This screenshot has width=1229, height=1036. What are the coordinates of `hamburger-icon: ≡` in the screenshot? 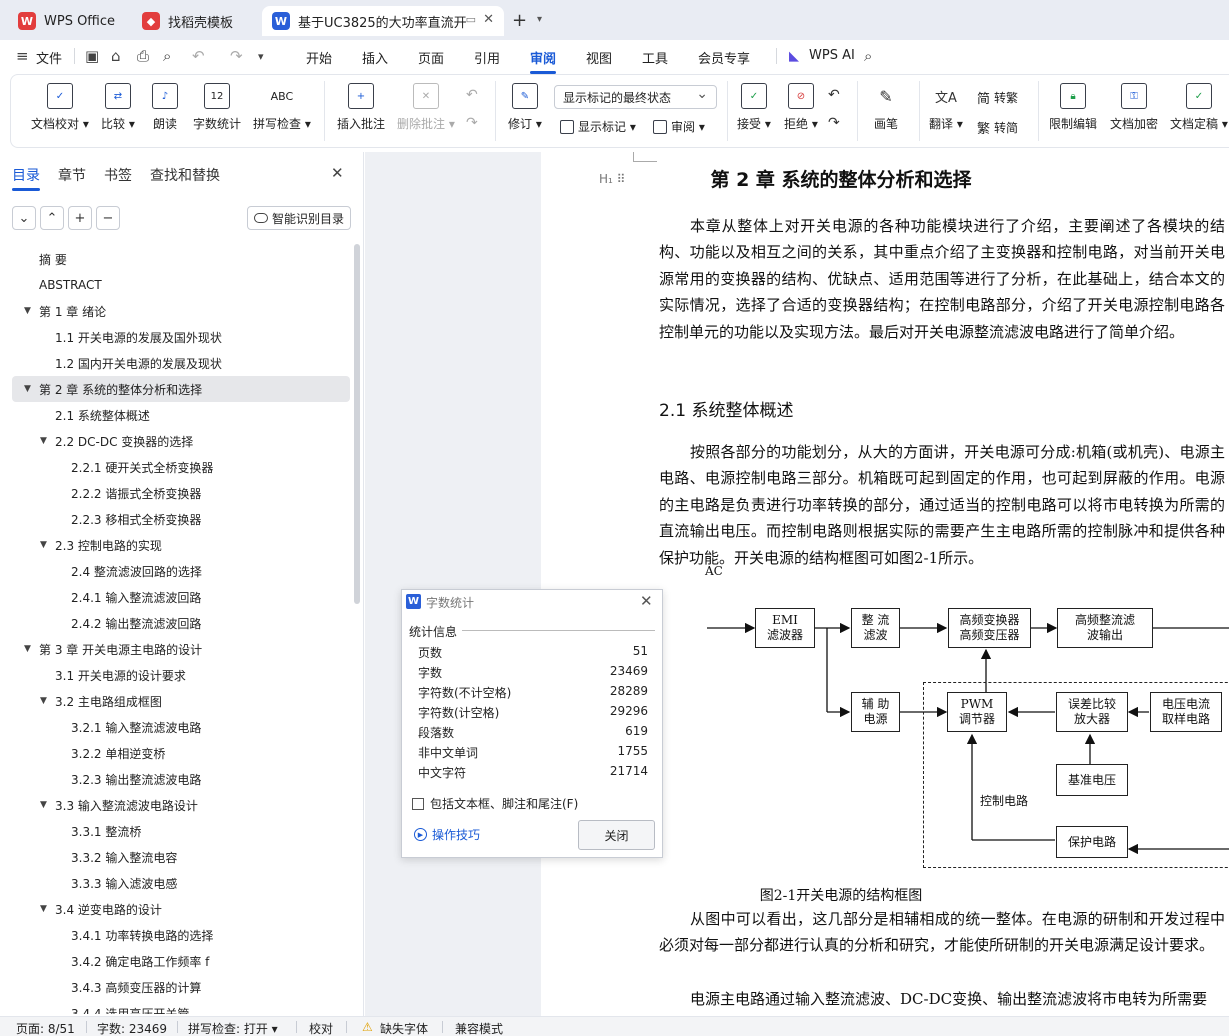 It's located at (22, 56).